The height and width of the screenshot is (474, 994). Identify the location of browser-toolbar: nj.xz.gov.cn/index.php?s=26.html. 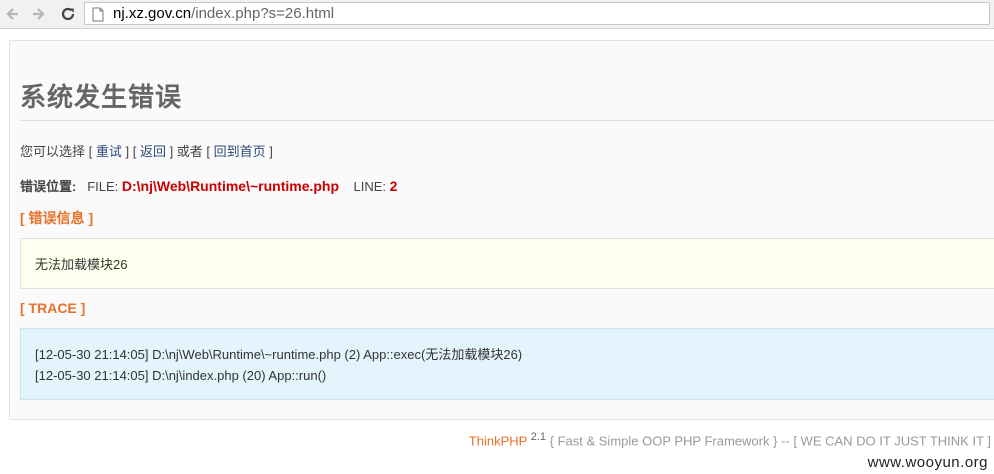
(497, 14).